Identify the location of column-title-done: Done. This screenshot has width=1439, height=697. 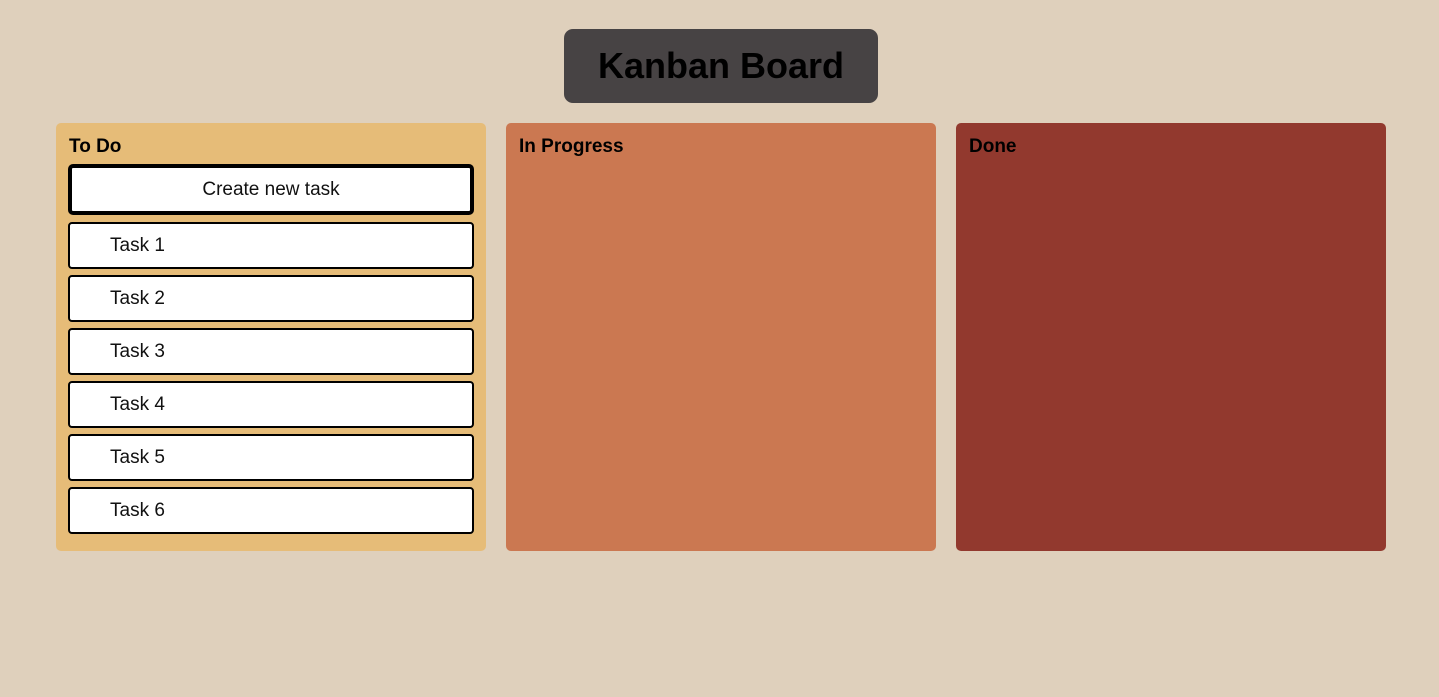
(993, 146).